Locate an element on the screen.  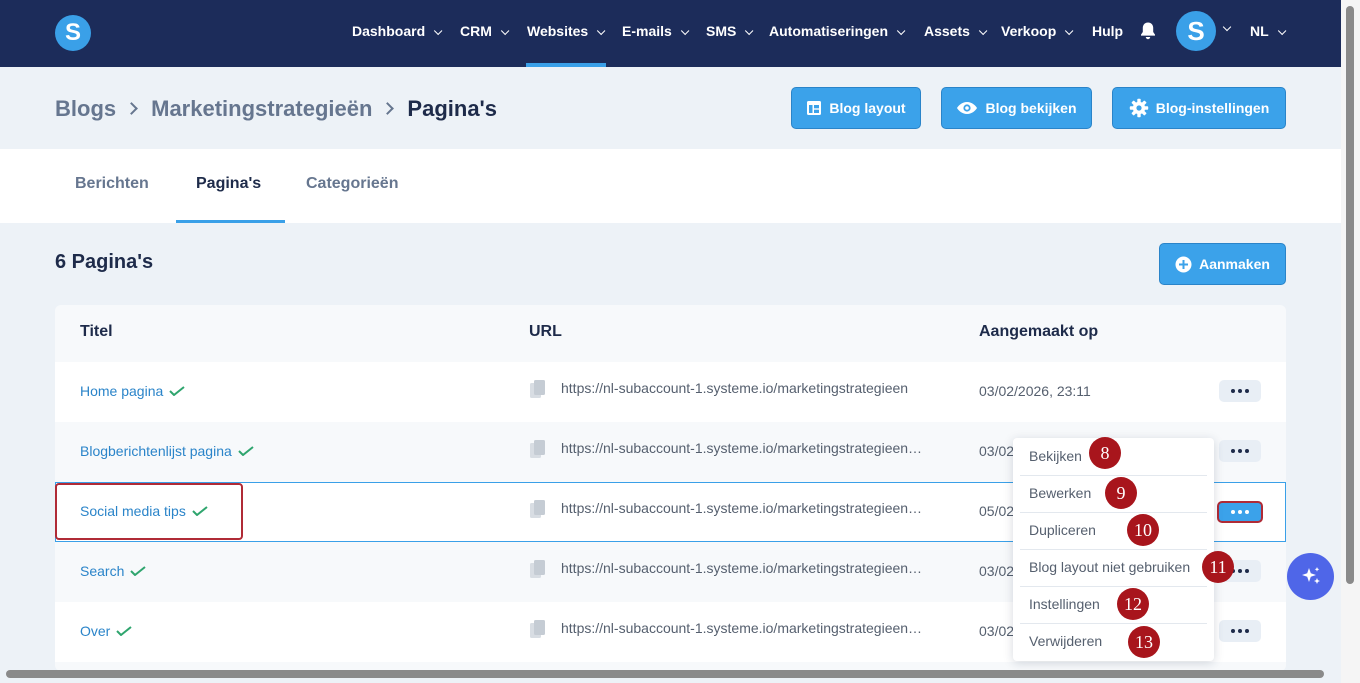
nav-crm: CRM is located at coordinates (485, 31).